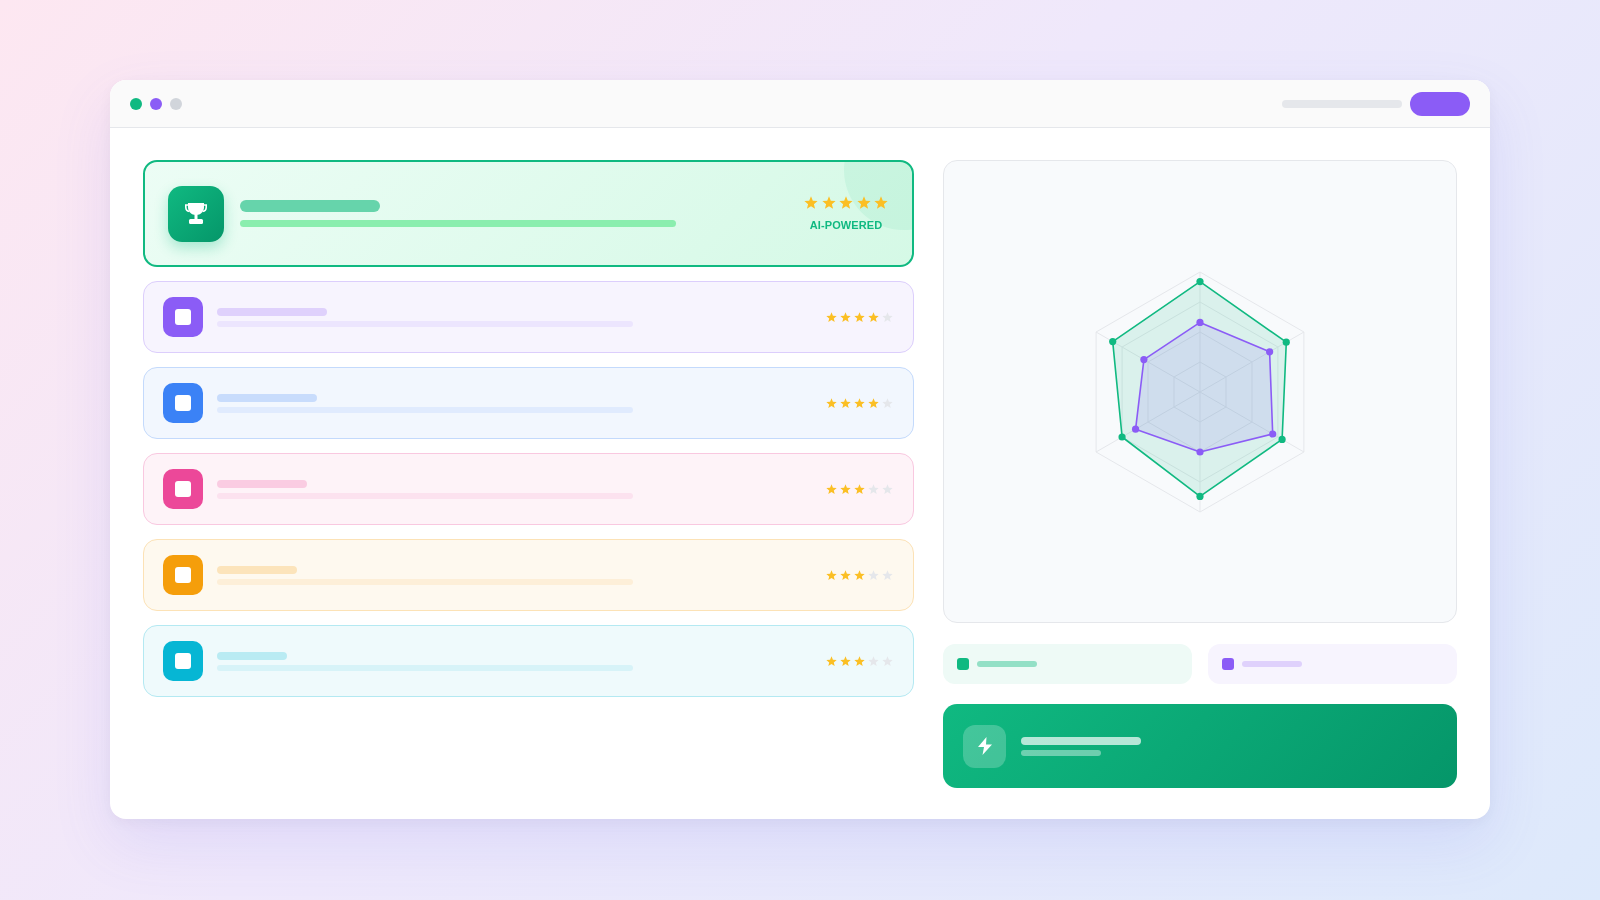 Image resolution: width=1600 pixels, height=900 pixels. Describe the element at coordinates (1200, 746) in the screenshot. I see `cta-card` at that location.